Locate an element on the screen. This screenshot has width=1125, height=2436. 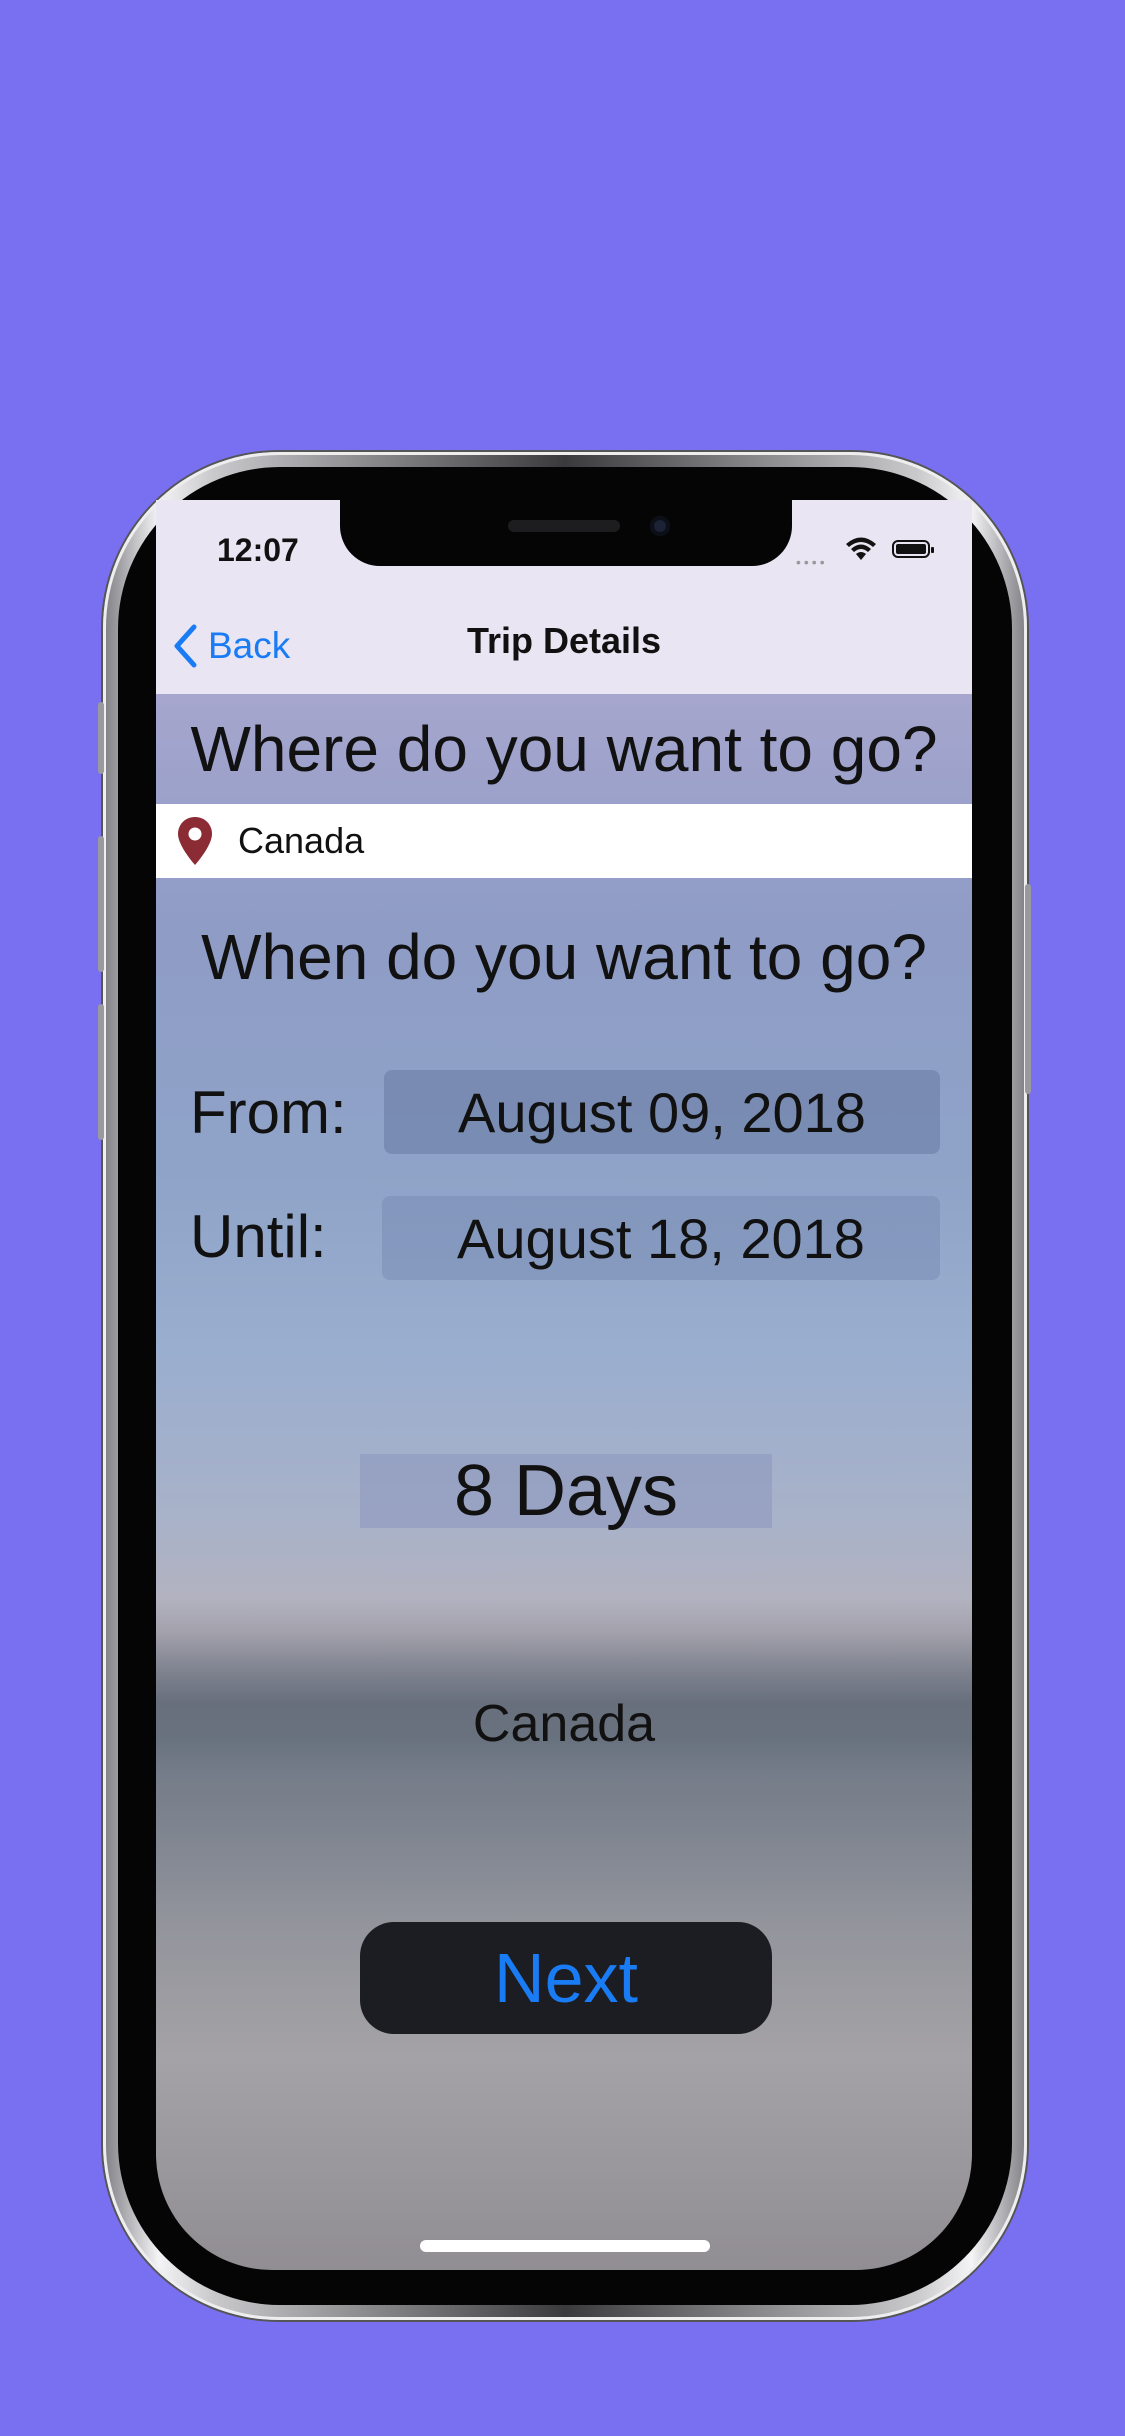
until-label: Until: is located at coordinates (258, 1236).